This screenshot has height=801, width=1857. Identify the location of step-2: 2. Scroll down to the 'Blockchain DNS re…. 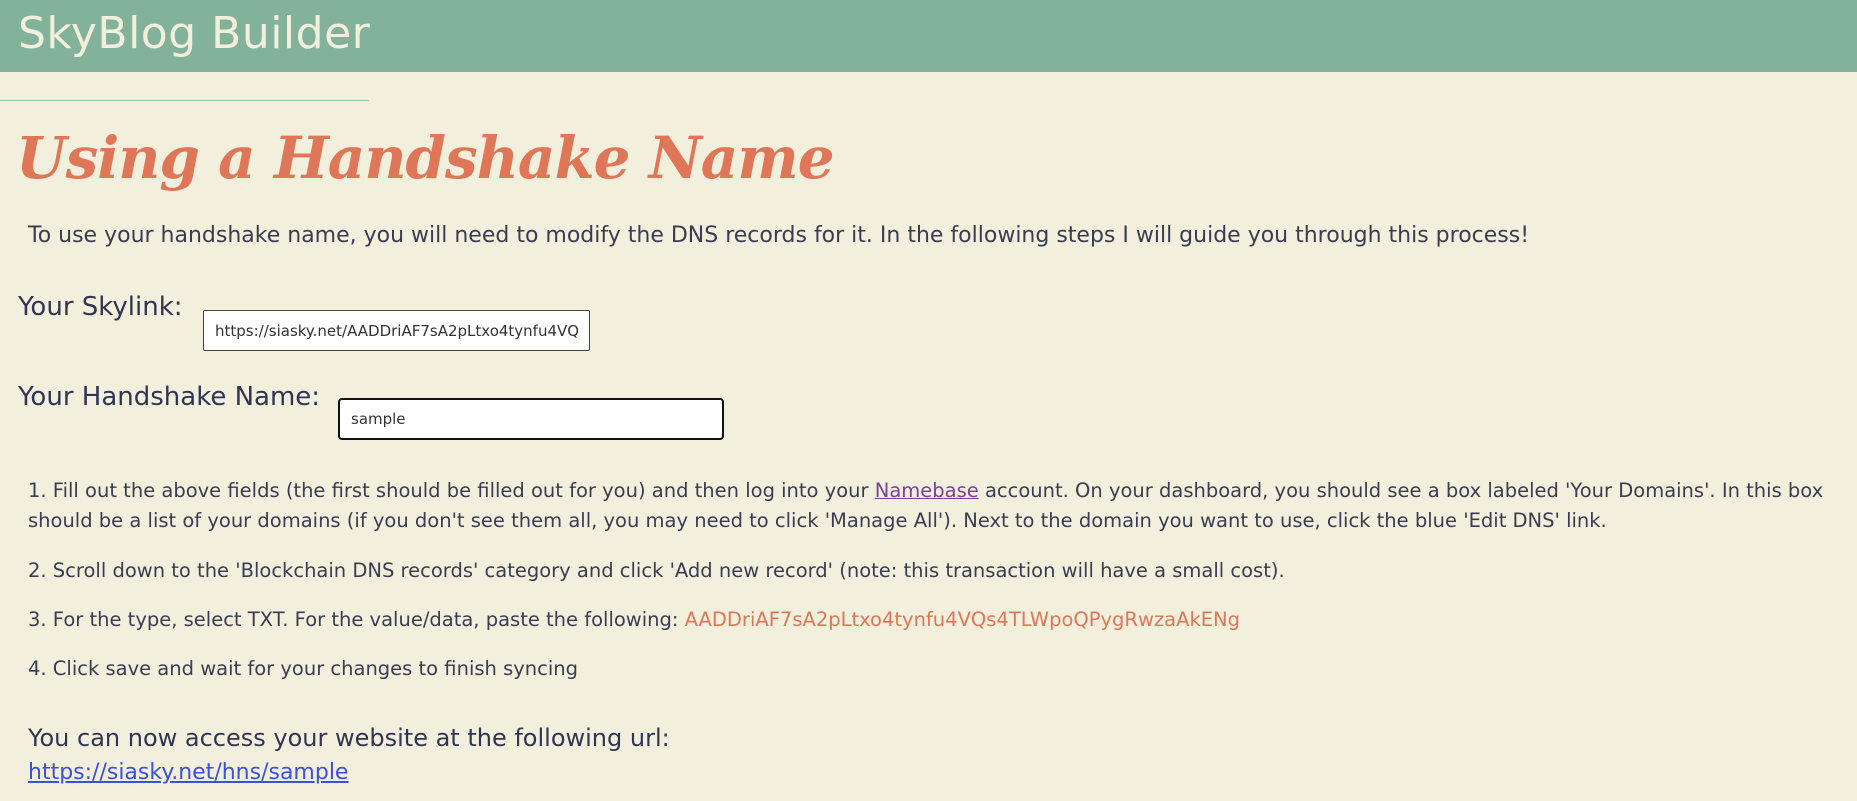
(656, 570).